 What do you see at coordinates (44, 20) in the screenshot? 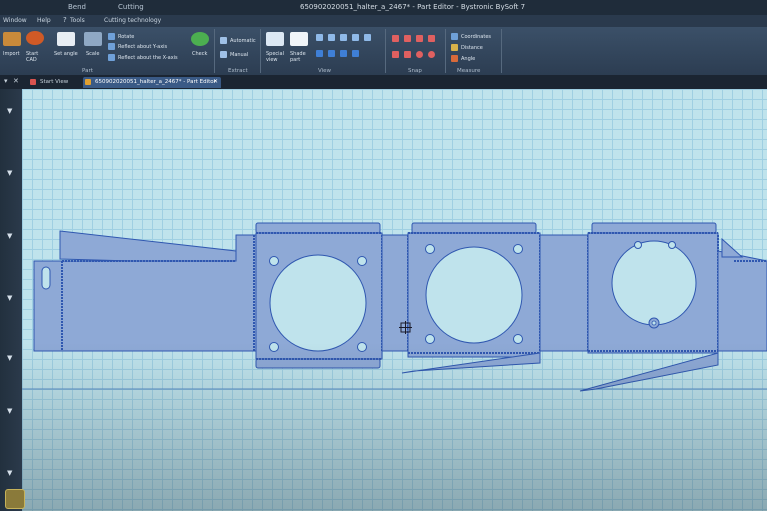
I see `menu-help: Help` at bounding box center [44, 20].